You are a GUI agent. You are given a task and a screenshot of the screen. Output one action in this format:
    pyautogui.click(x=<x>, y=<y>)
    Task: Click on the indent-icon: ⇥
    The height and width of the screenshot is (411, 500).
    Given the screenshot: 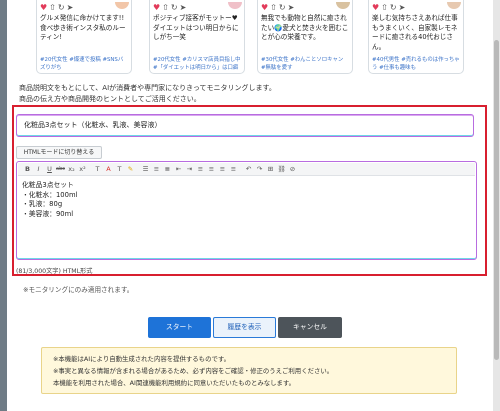 What is the action you would take?
    pyautogui.click(x=189, y=169)
    